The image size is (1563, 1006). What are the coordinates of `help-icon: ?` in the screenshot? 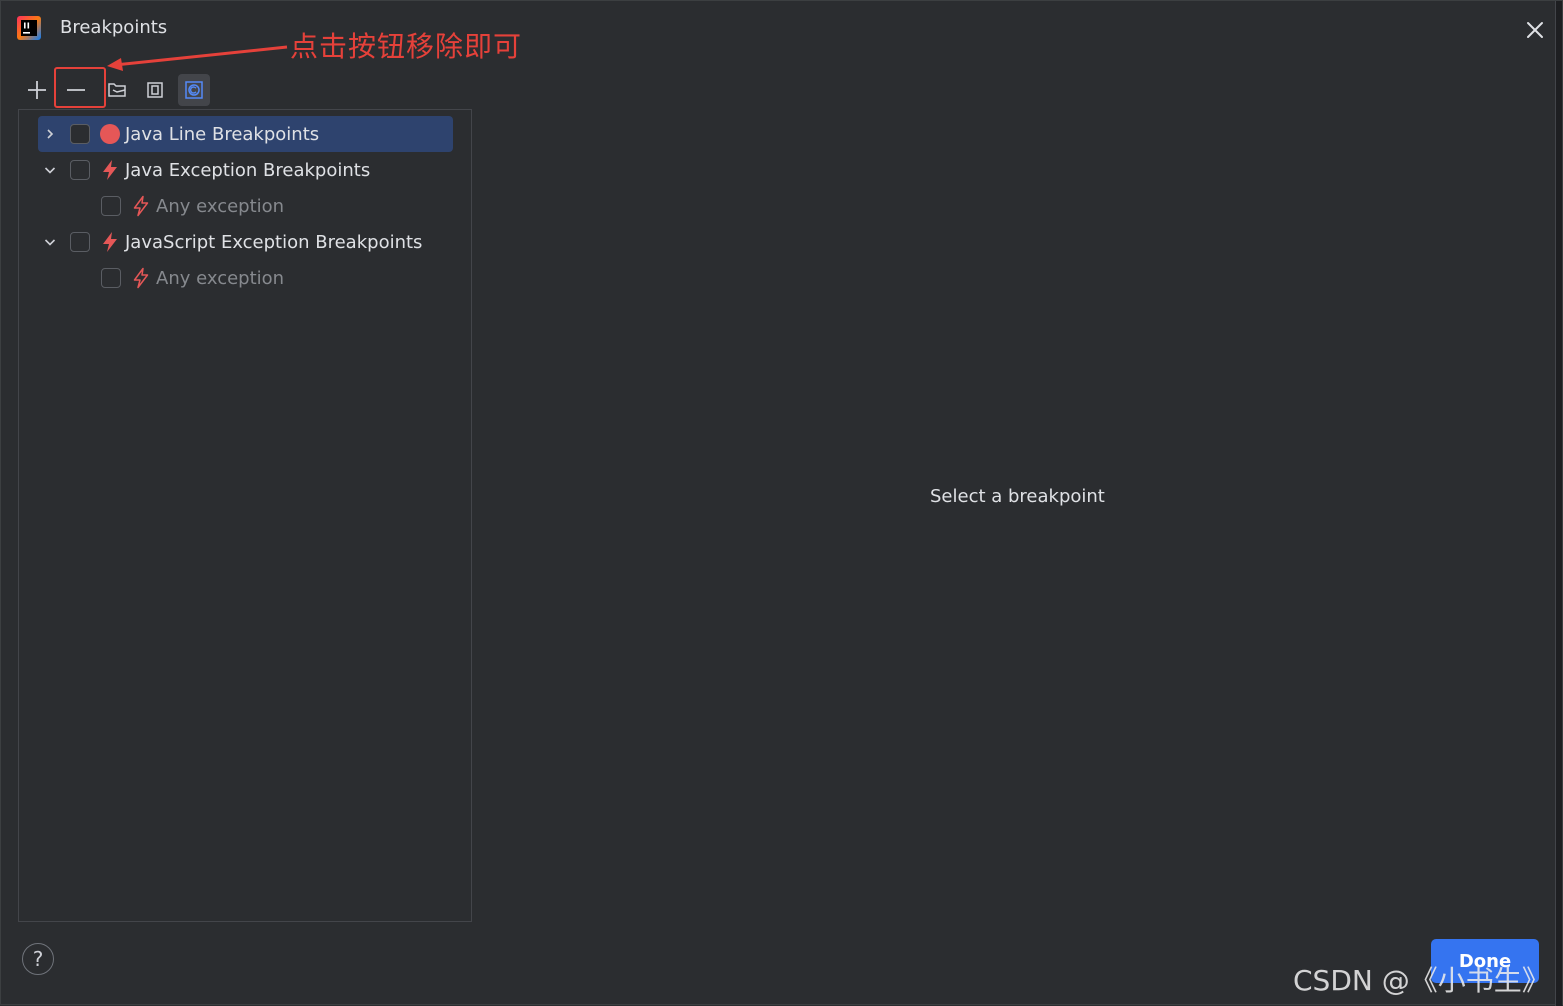 It's located at (38, 959).